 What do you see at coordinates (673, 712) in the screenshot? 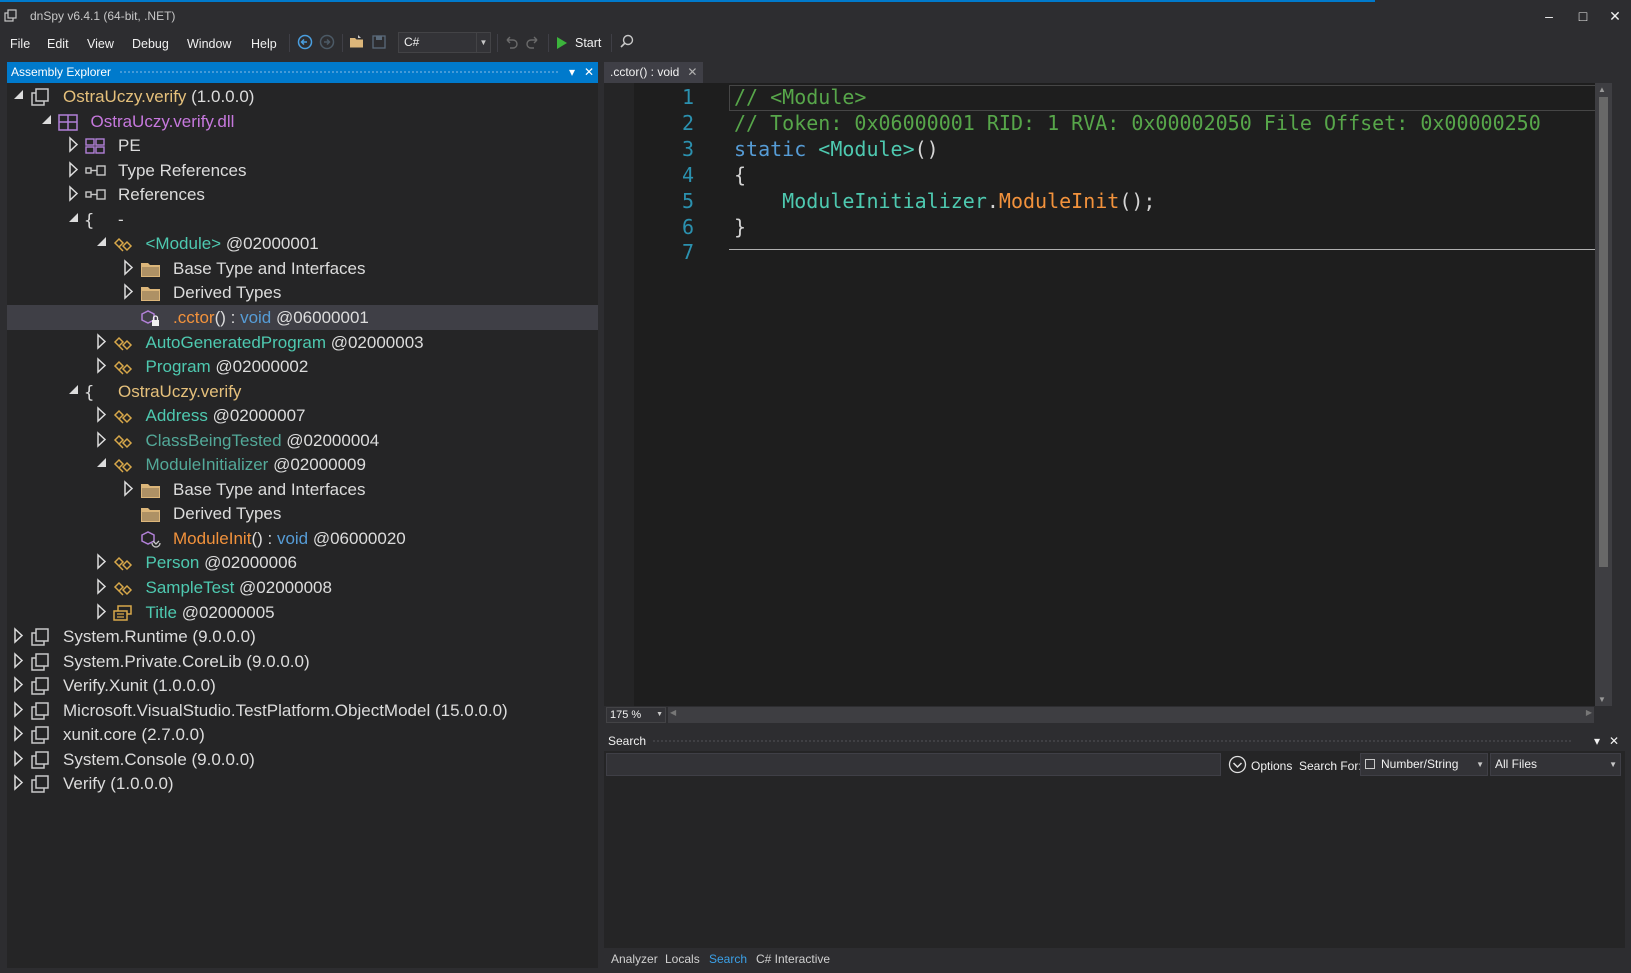
I see `scroll-left-icon: ◀` at bounding box center [673, 712].